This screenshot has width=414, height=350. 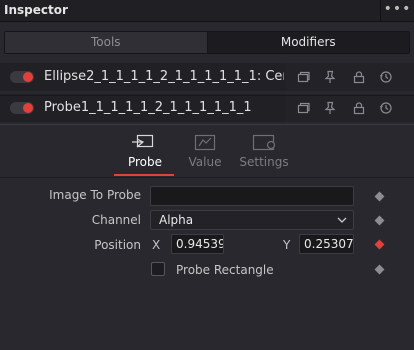 I want to click on modifier-row-ellipse: Ellipse2_1_1_1_1_2_1_1_1_1_1_1: Center, so click(x=207, y=77).